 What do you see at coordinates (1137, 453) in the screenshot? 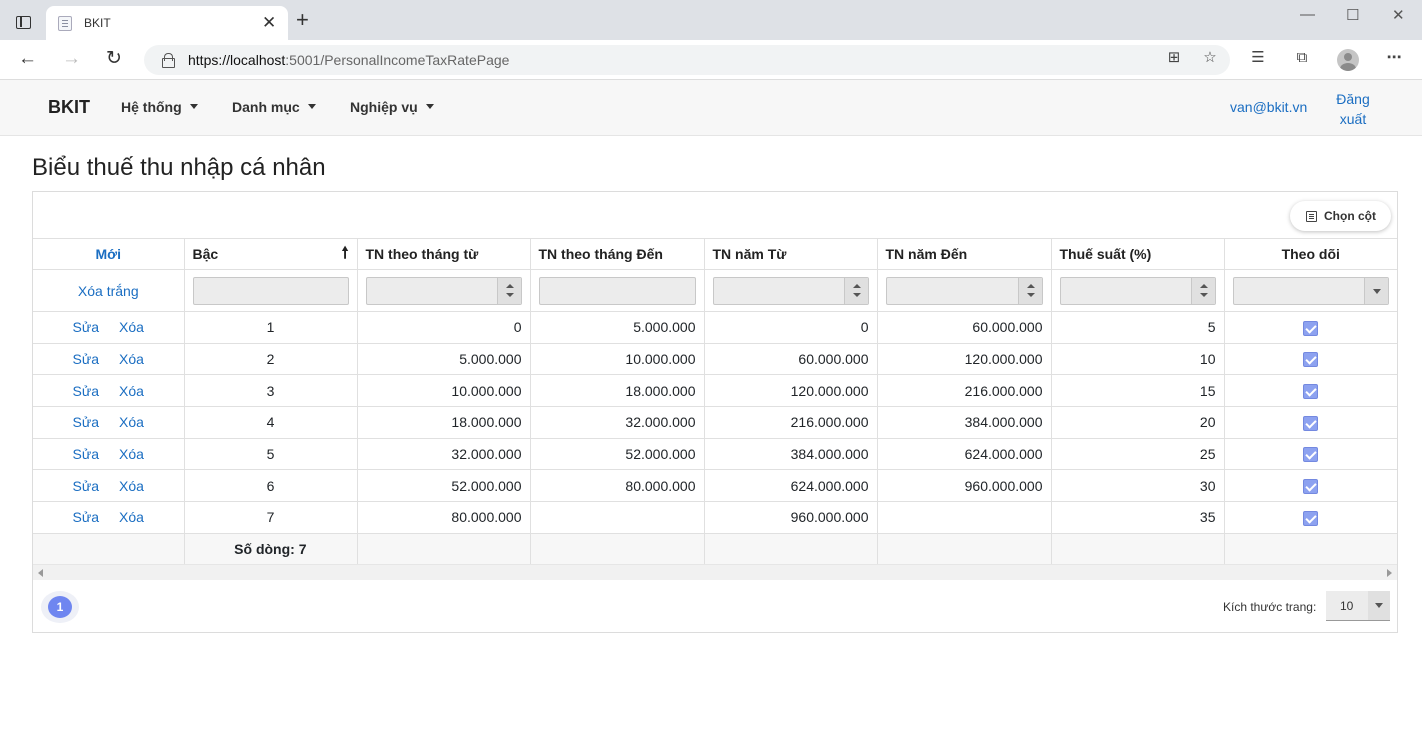
I see `cell-rate: 25` at bounding box center [1137, 453].